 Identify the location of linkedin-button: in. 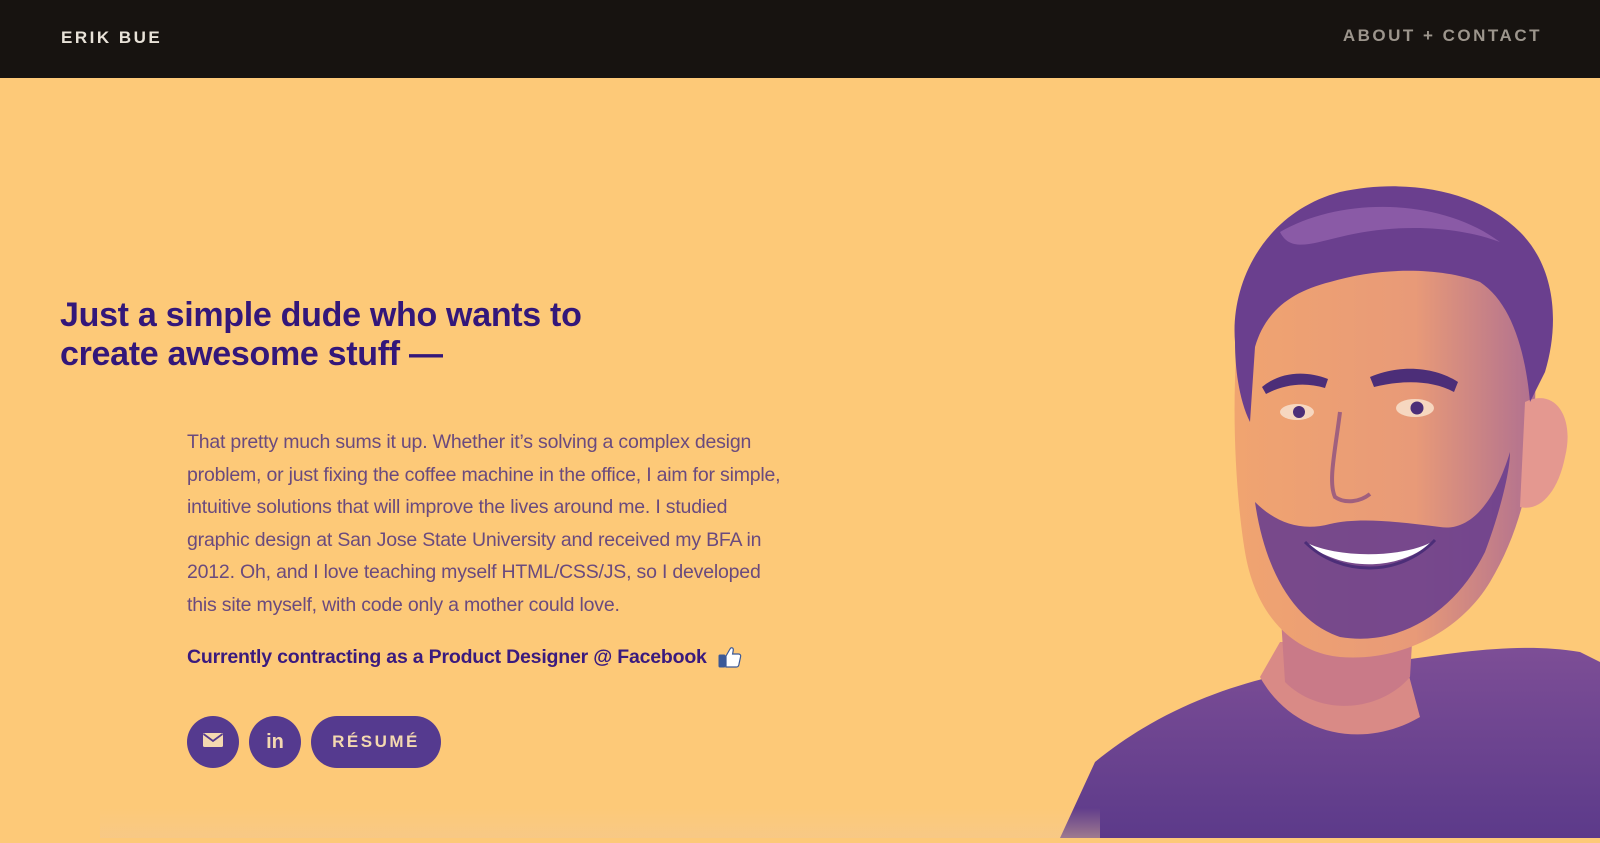
(275, 742).